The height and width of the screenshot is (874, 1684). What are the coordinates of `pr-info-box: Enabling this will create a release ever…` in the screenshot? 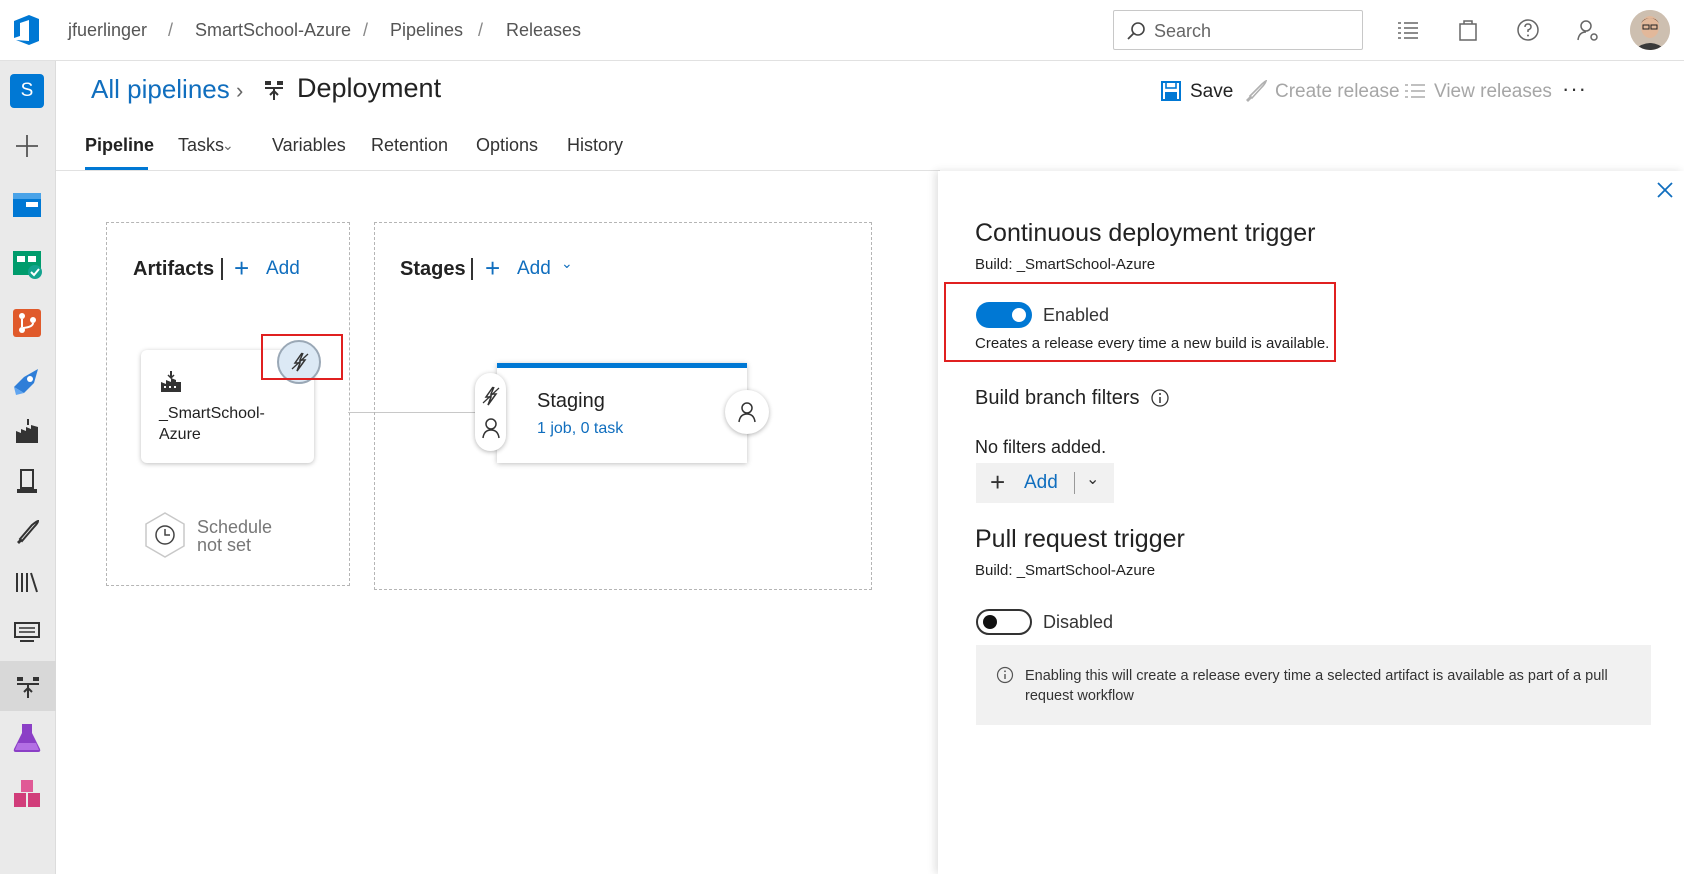 It's located at (1313, 685).